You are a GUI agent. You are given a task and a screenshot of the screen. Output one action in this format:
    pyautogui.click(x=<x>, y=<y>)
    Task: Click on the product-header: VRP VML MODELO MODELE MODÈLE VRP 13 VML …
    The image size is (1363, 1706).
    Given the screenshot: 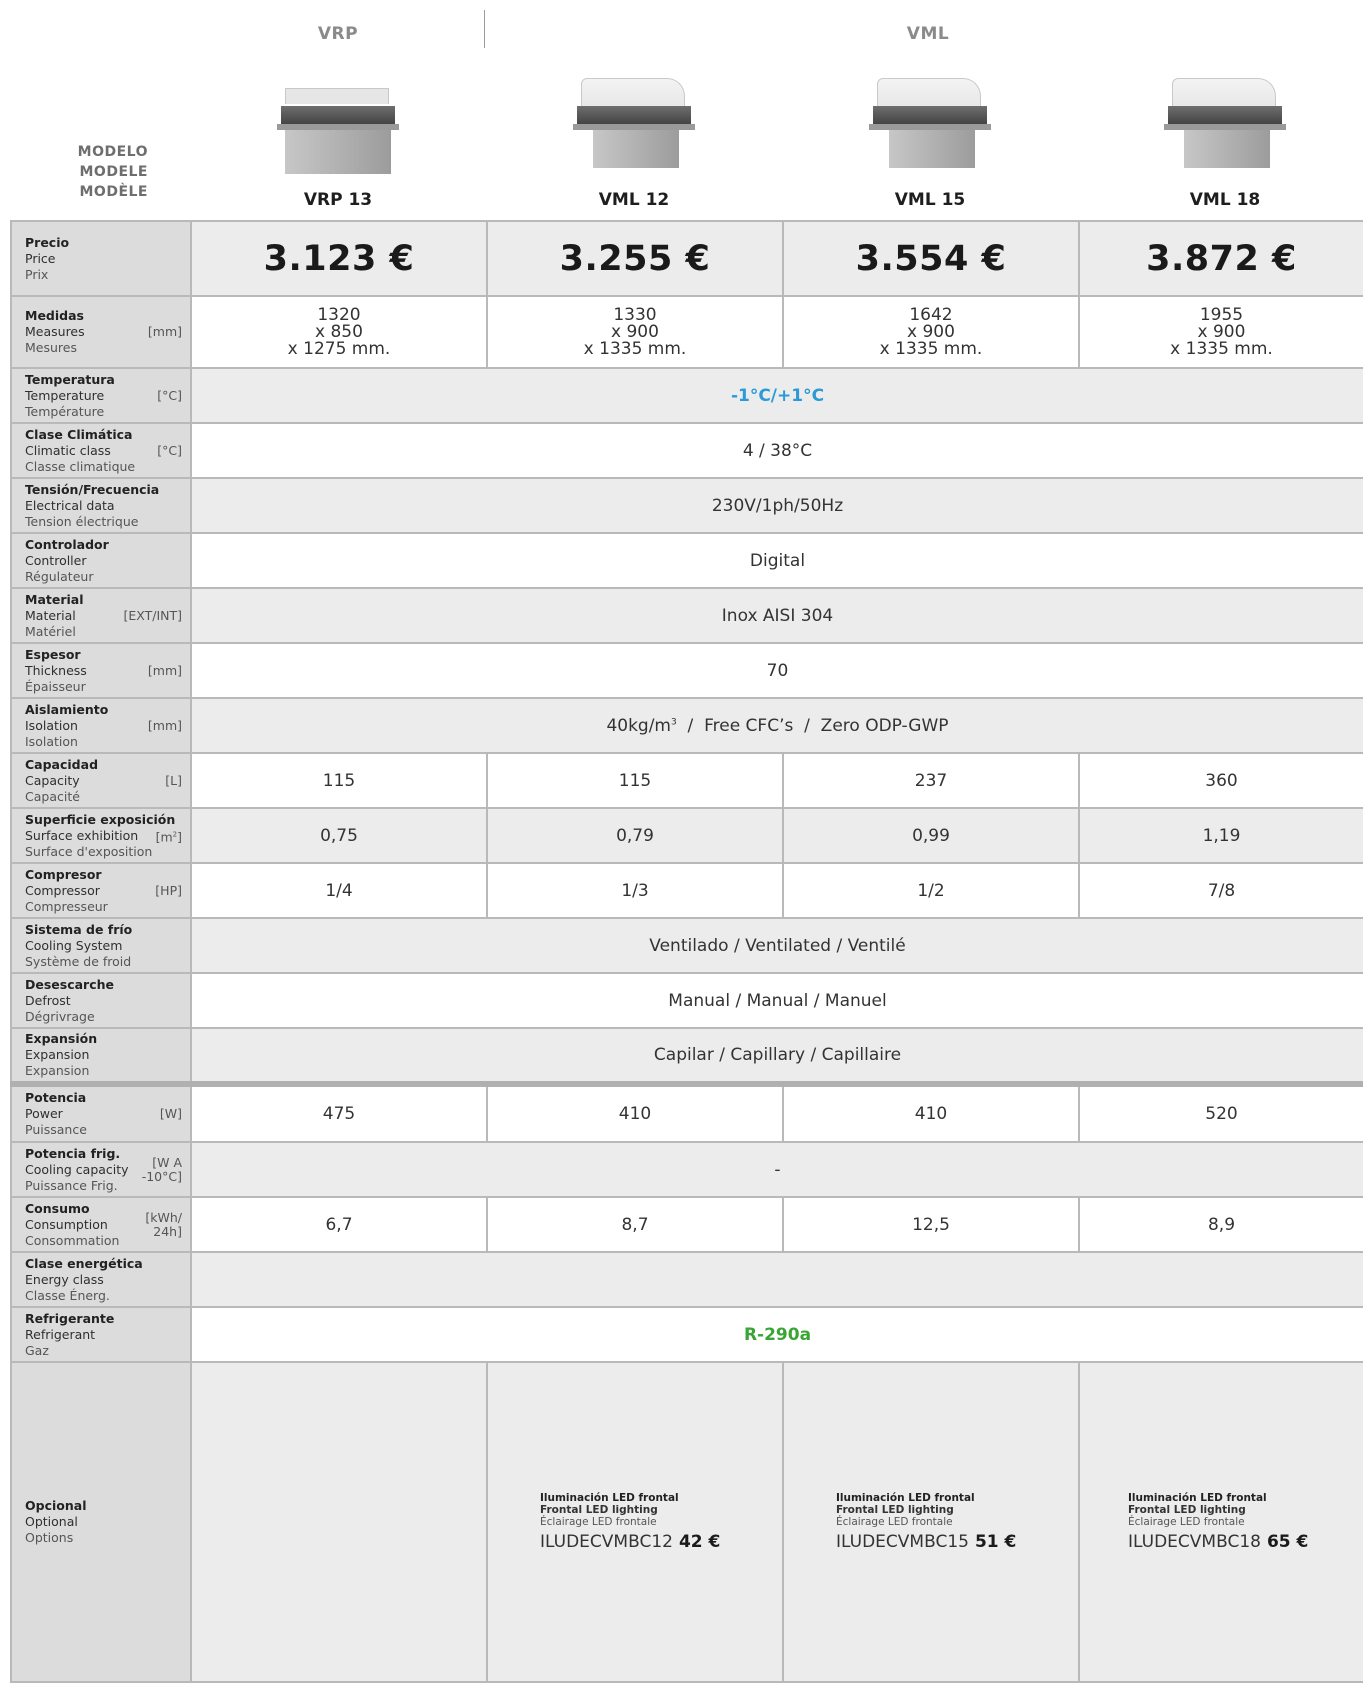 What is the action you would take?
    pyautogui.click(x=681, y=110)
    